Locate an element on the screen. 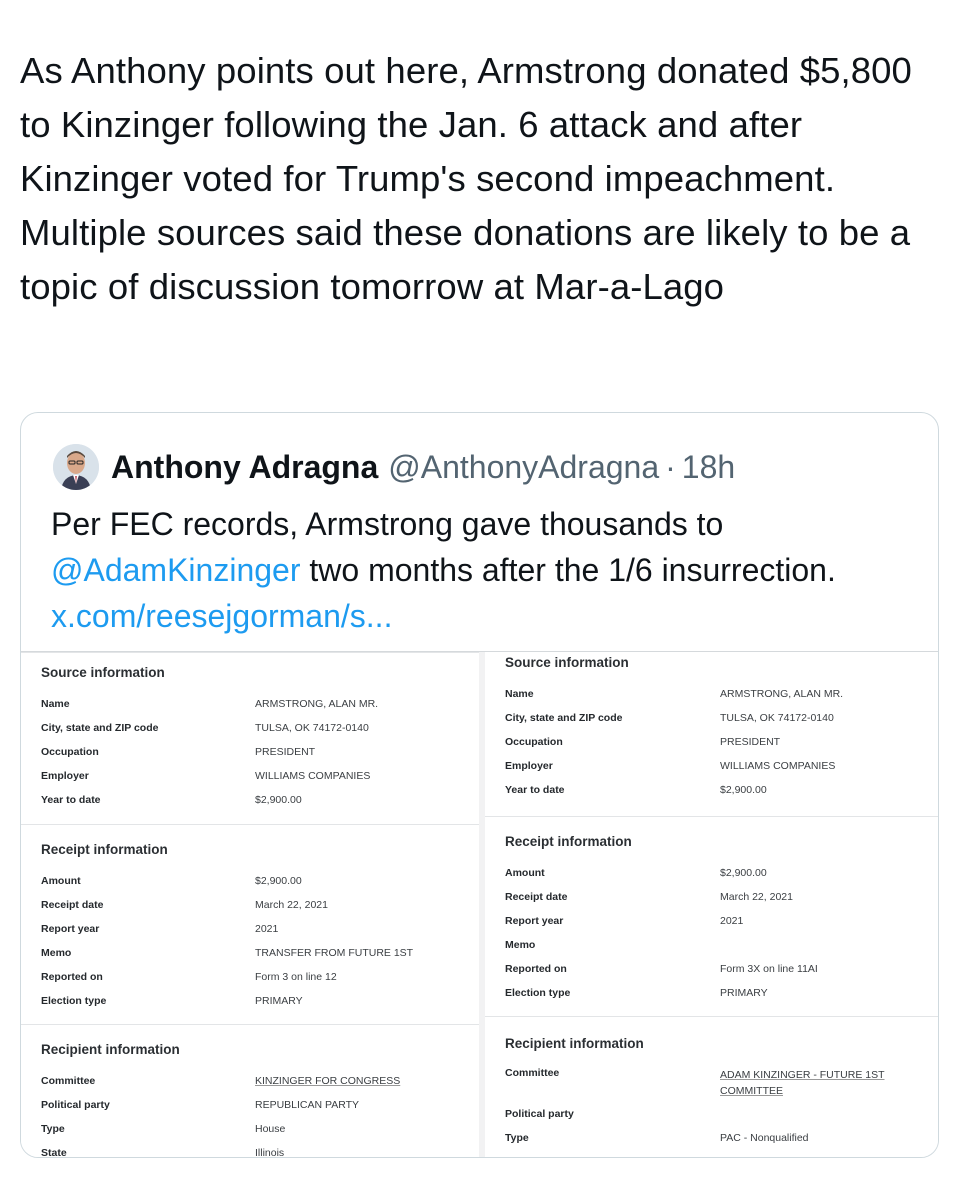 The width and height of the screenshot is (961, 1200). committee-link: KINZINGER FOR CONGRESS is located at coordinates (347, 1081).